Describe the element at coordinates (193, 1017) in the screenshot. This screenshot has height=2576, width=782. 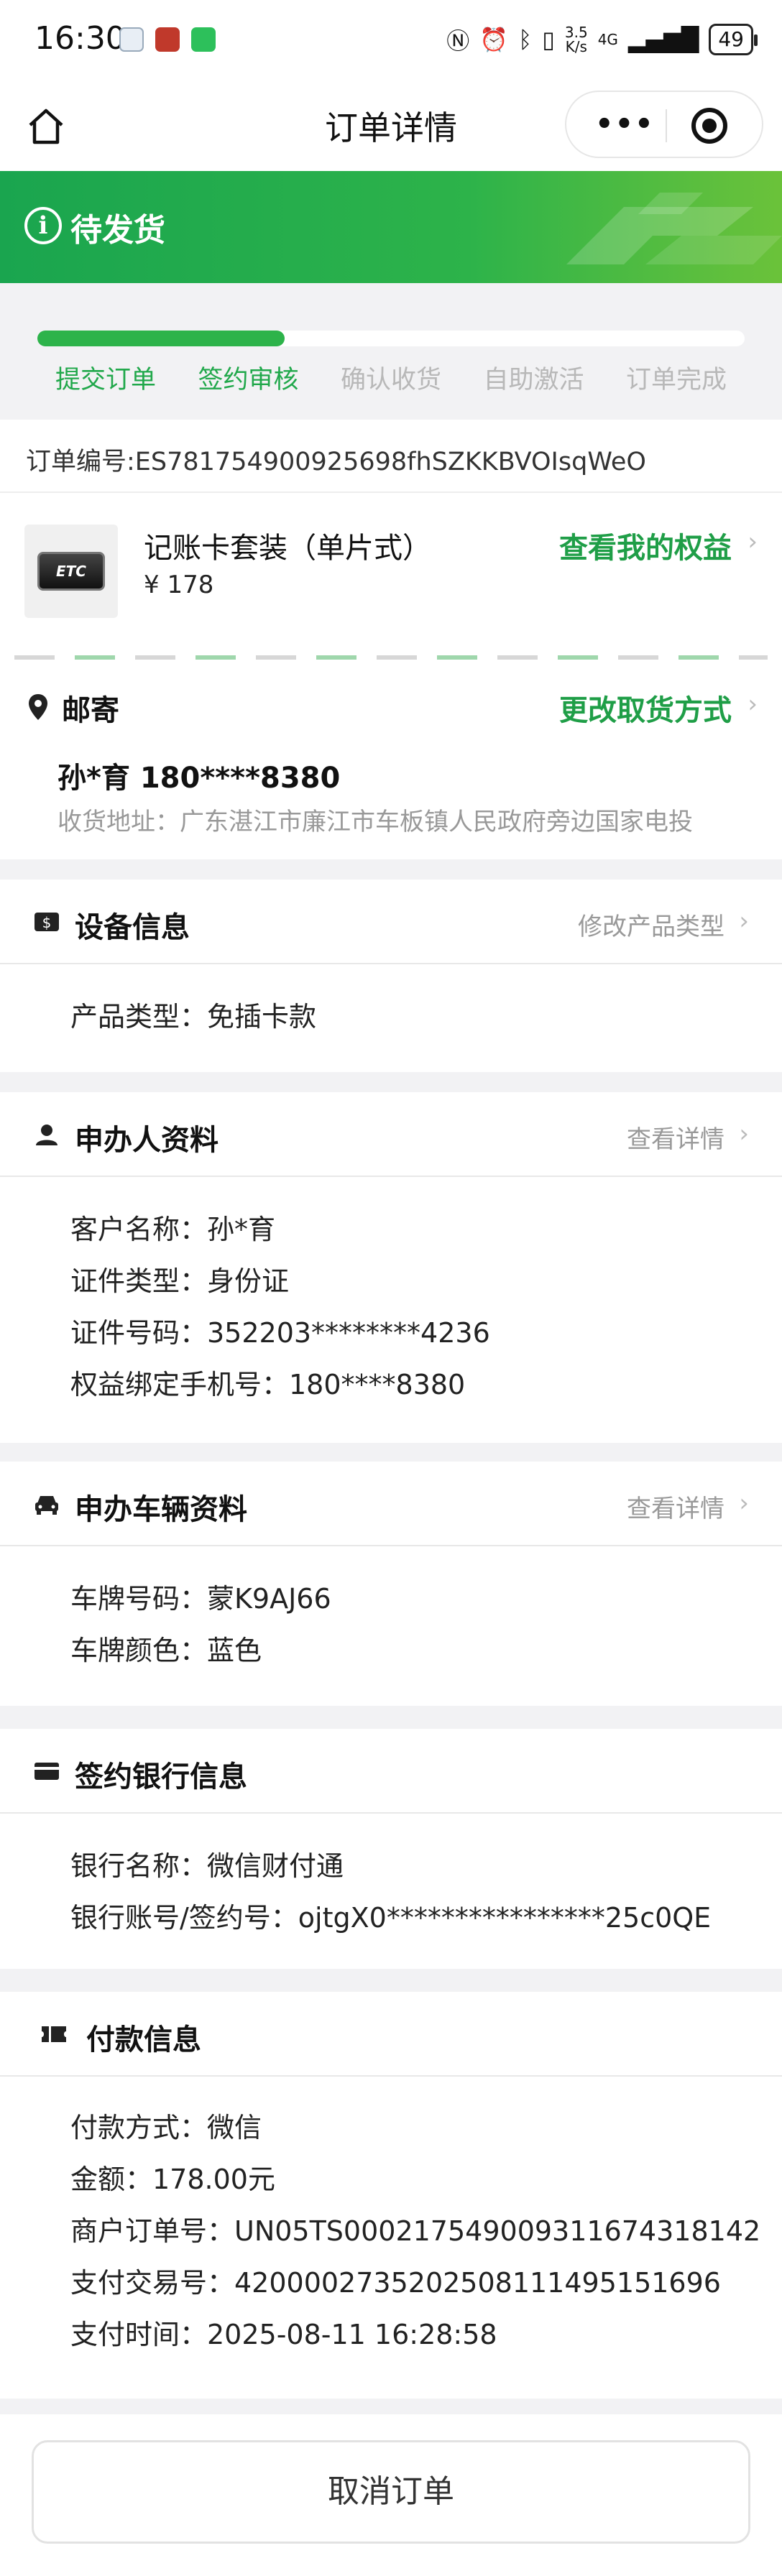
I see `product-type-row: 产品类型：免插卡款` at that location.